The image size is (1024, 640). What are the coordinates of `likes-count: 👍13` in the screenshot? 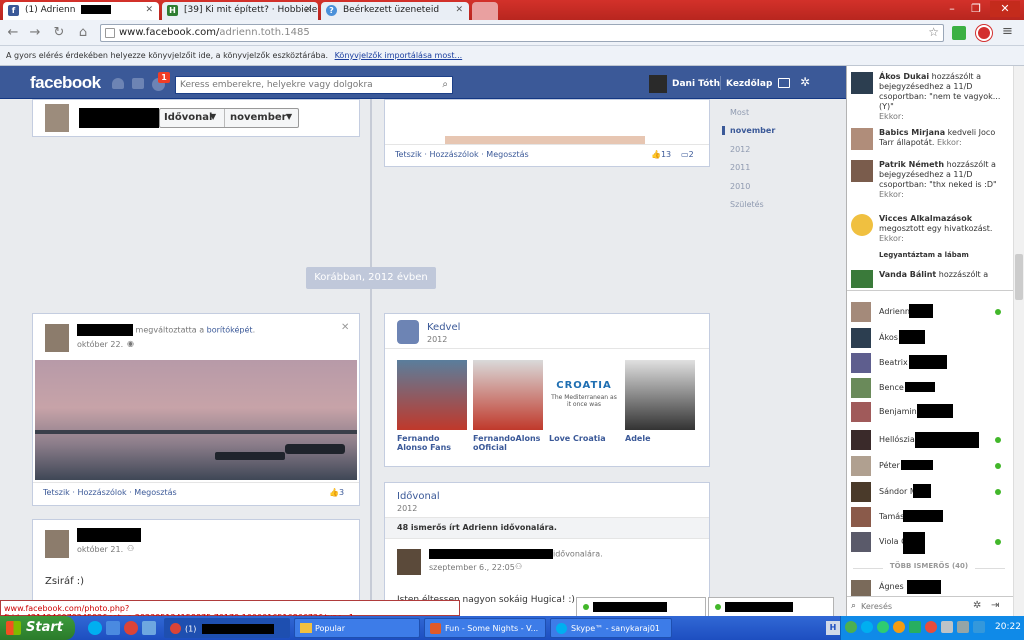 It's located at (661, 154).